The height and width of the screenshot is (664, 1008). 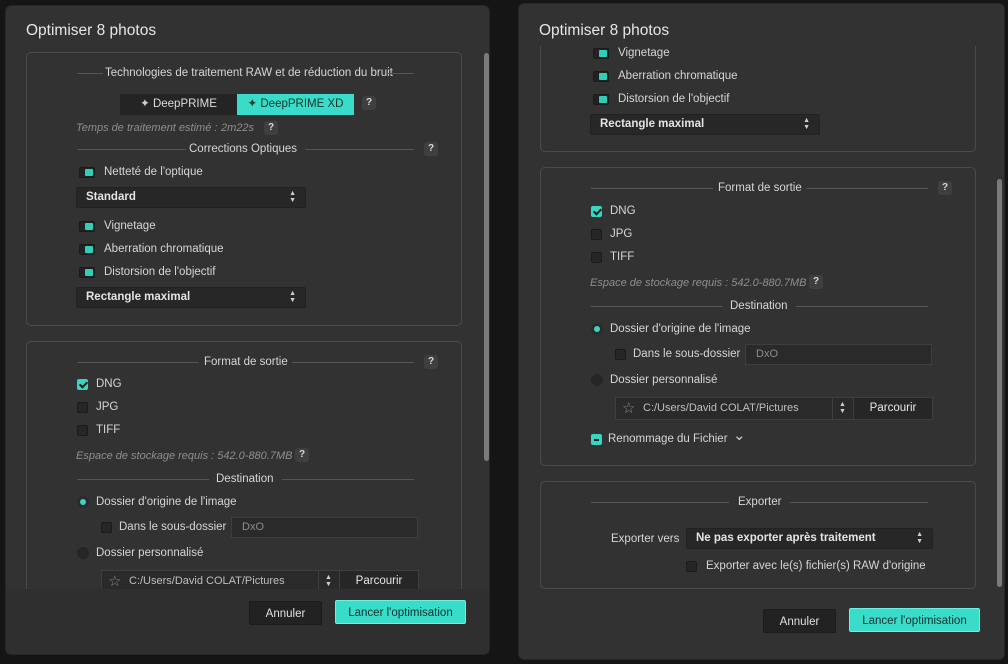 I want to click on destination-title: Destination, so click(x=245, y=479).